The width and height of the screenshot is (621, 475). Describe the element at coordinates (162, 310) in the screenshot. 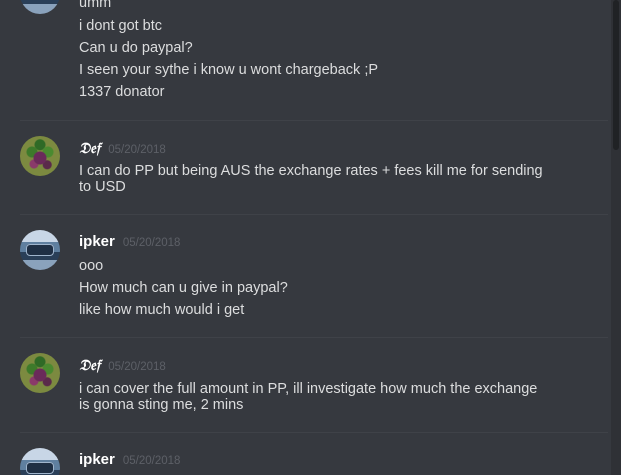

I see `message-line: like how much would i get` at that location.